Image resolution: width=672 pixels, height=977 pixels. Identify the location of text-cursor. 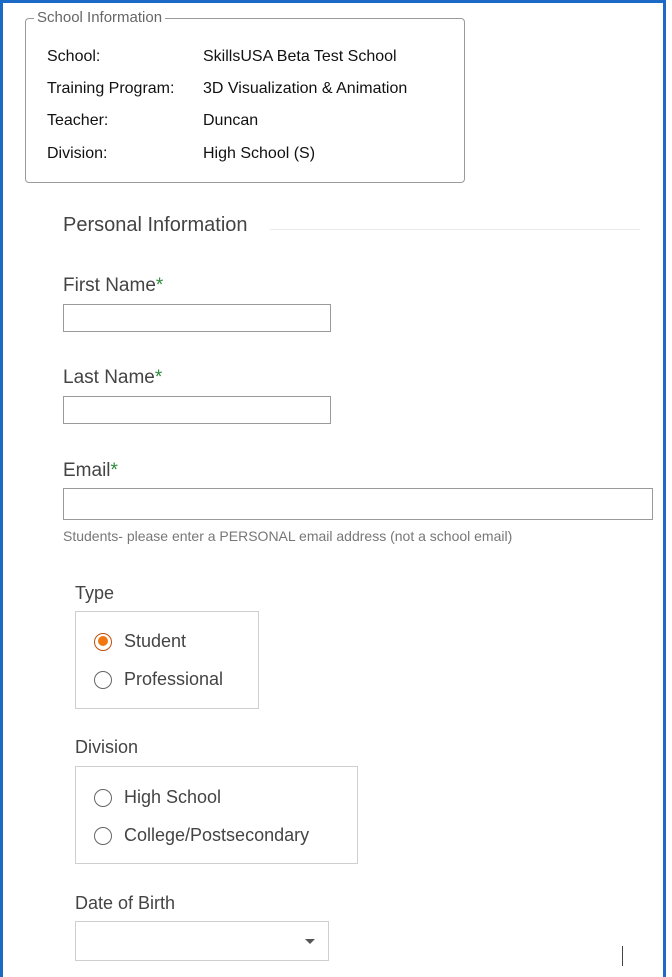
(622, 956).